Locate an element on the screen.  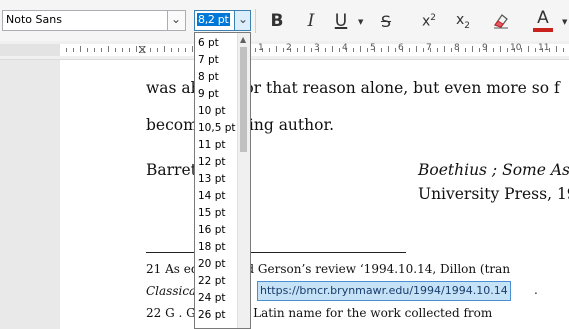
font-size-dropdown-button: ⌄ is located at coordinates (242, 20).